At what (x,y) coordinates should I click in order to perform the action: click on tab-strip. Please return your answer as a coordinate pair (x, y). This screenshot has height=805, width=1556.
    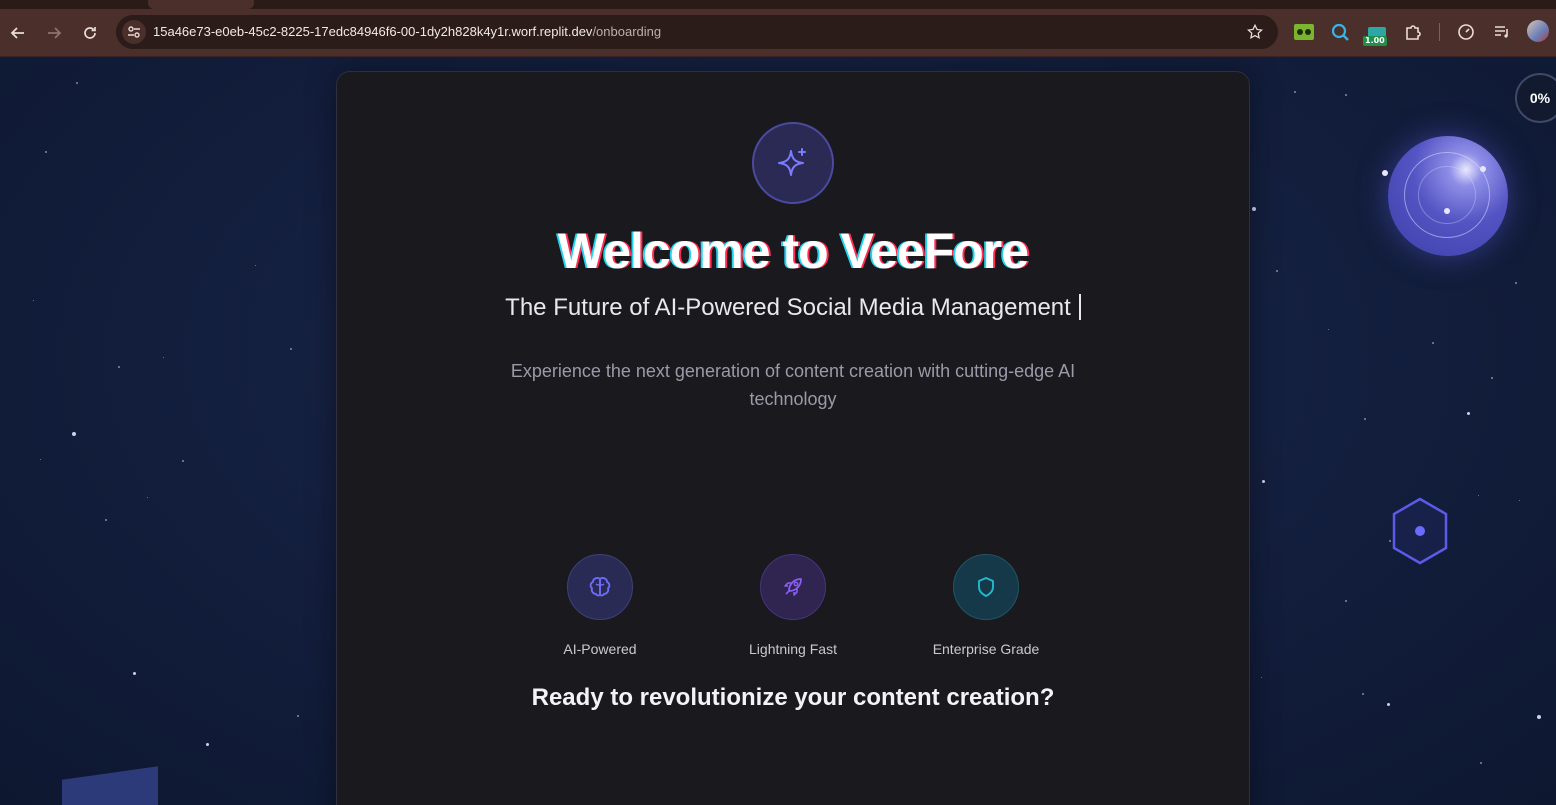
    Looking at the image, I should click on (778, 4).